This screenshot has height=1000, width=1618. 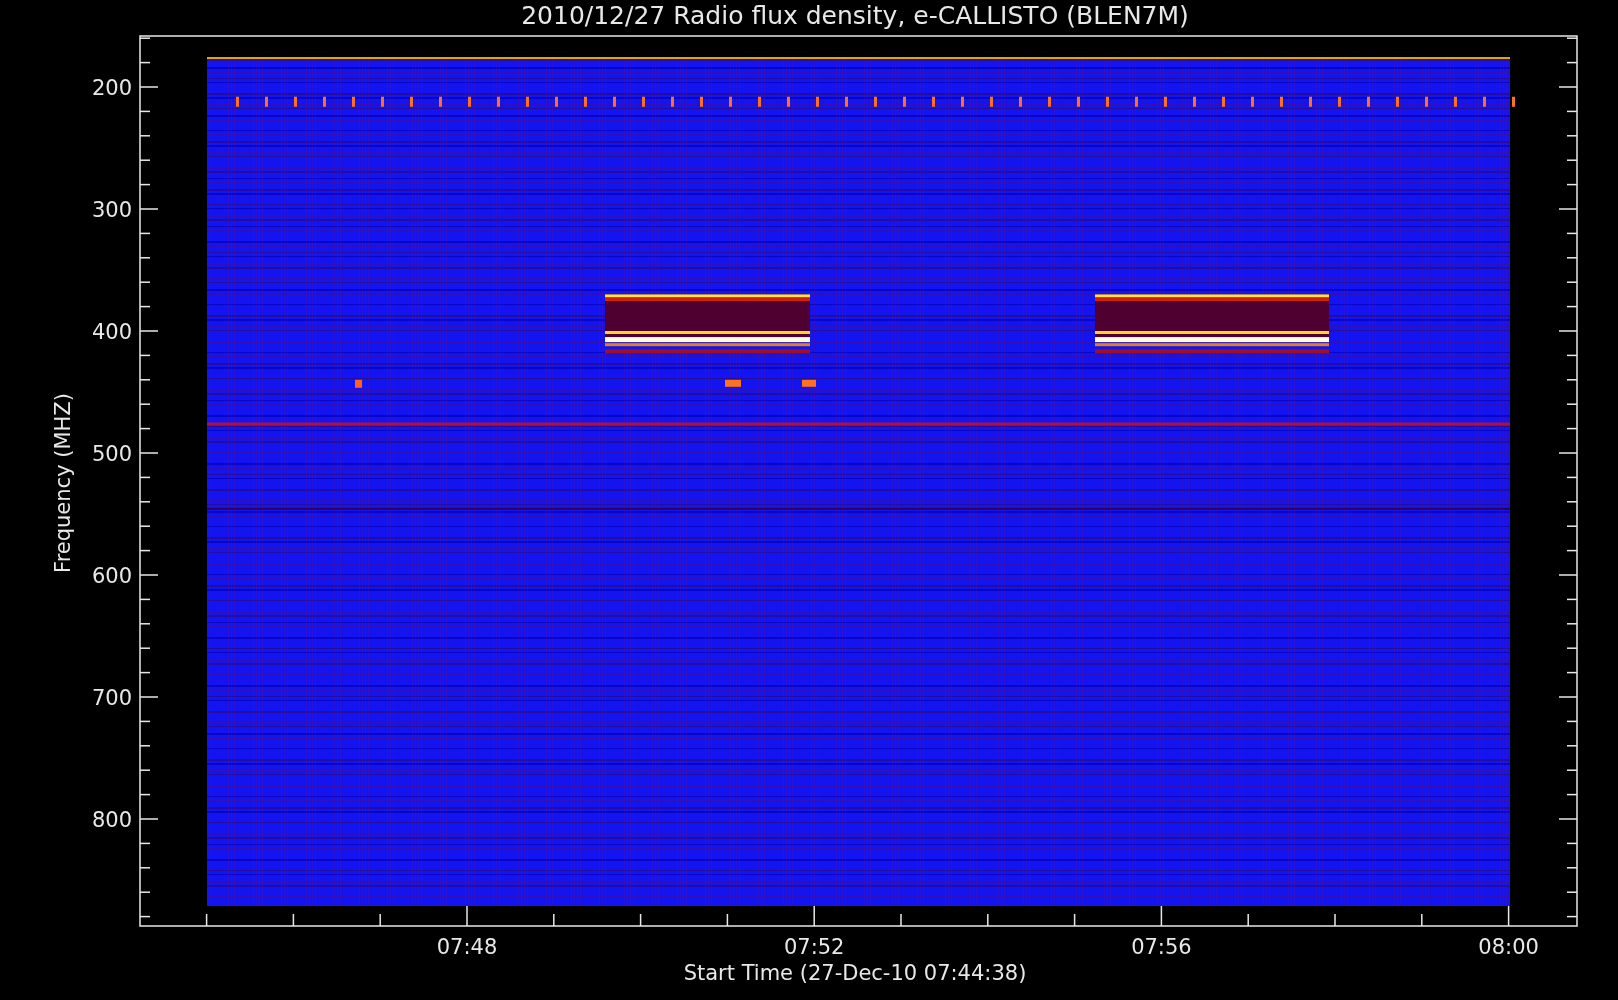 What do you see at coordinates (111, 820) in the screenshot?
I see `y-tick-label: 800` at bounding box center [111, 820].